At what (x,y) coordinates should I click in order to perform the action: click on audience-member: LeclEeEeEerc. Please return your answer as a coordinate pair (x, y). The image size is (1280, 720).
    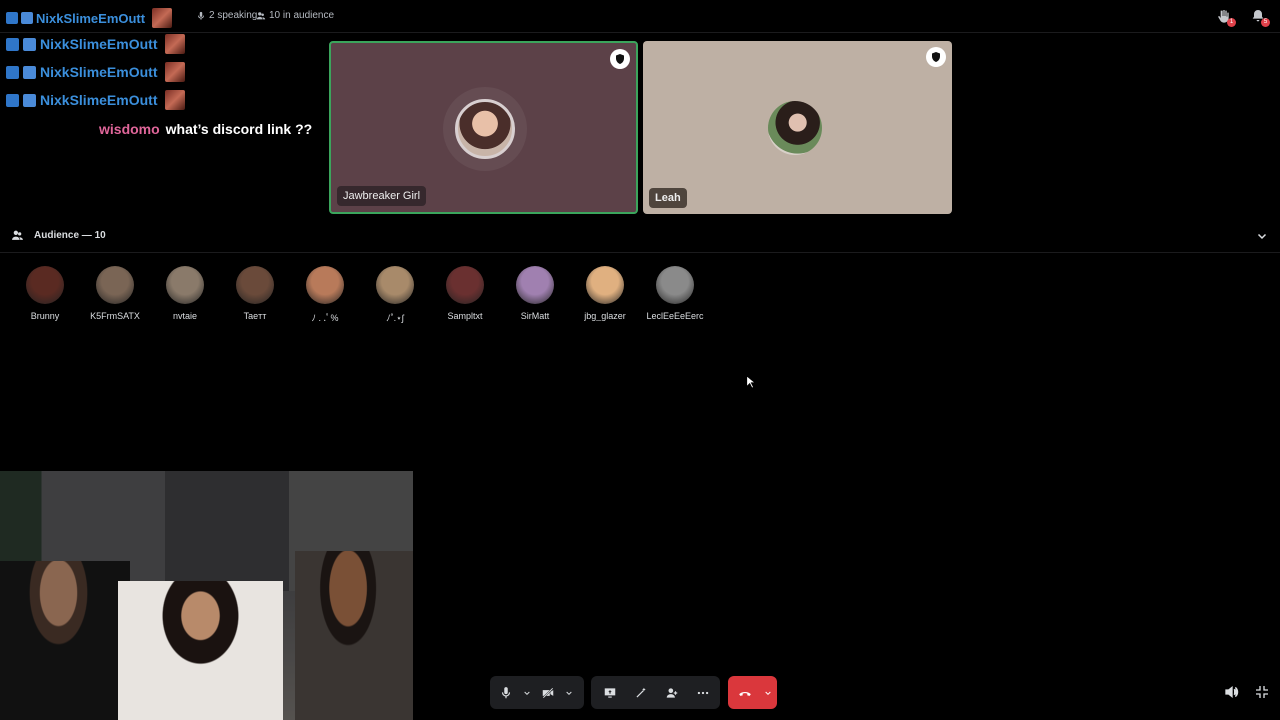
    Looking at the image, I should click on (675, 293).